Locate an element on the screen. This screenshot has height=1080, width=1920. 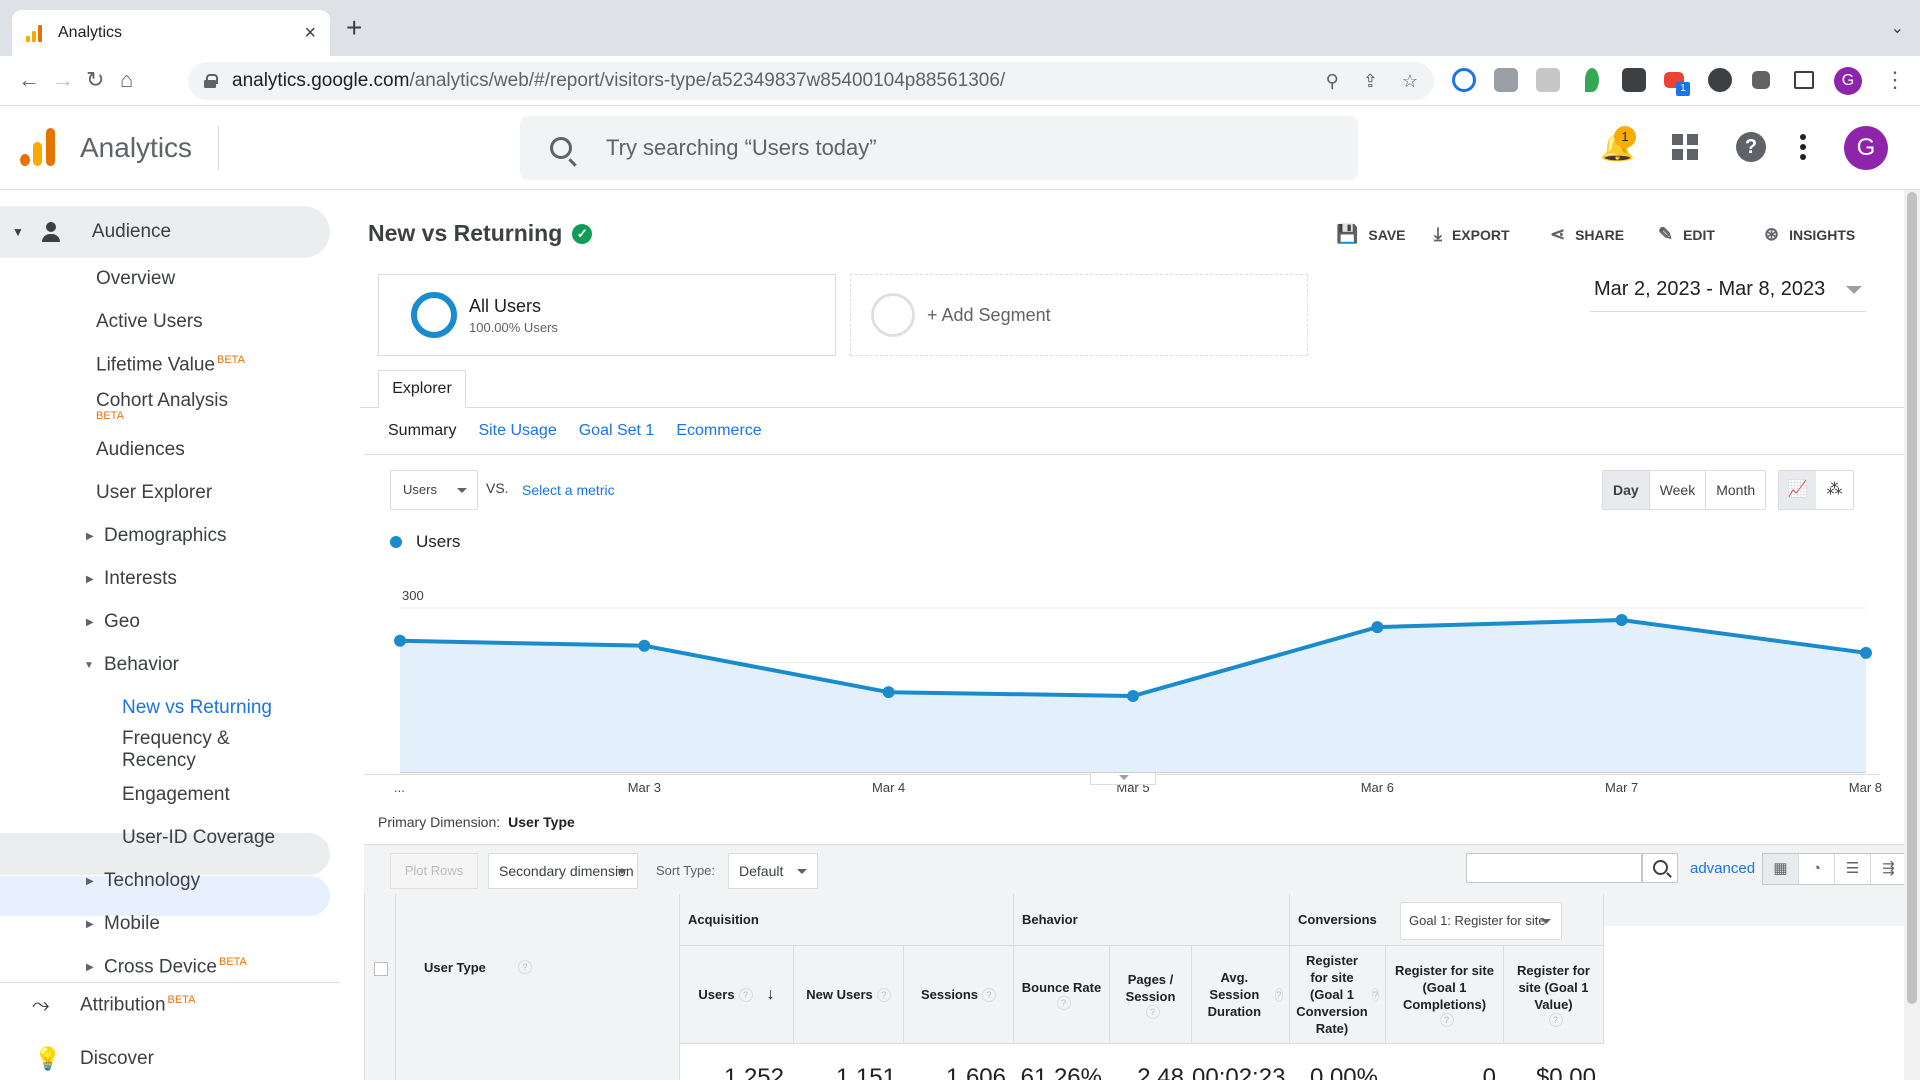
reload-icon: ↻ is located at coordinates (95, 80).